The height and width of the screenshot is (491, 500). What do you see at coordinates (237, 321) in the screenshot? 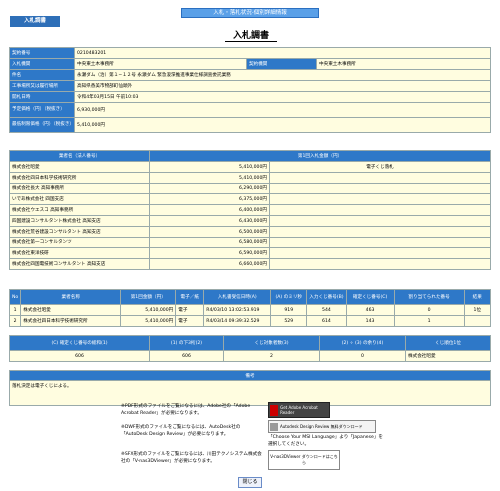
I see `lottery-cell: R4/03/14 09:39:32.529` at bounding box center [237, 321].